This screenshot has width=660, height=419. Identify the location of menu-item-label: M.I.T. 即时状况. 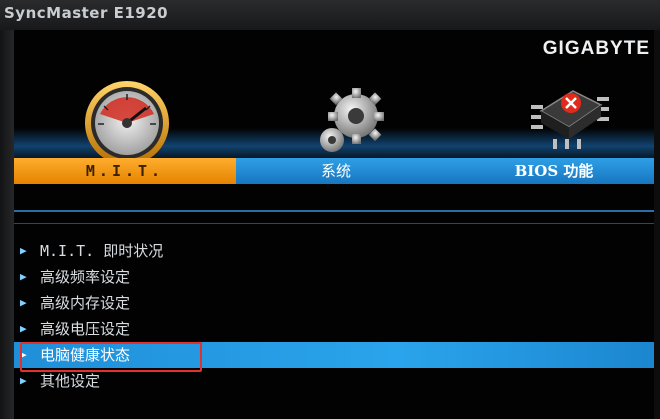
(102, 251).